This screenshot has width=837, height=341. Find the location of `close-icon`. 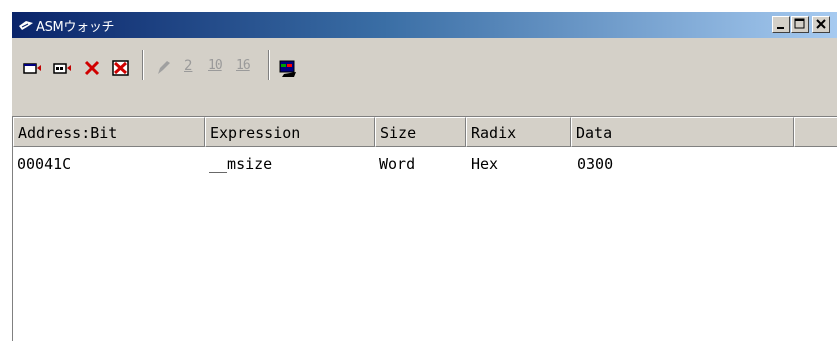

close-icon is located at coordinates (821, 24).